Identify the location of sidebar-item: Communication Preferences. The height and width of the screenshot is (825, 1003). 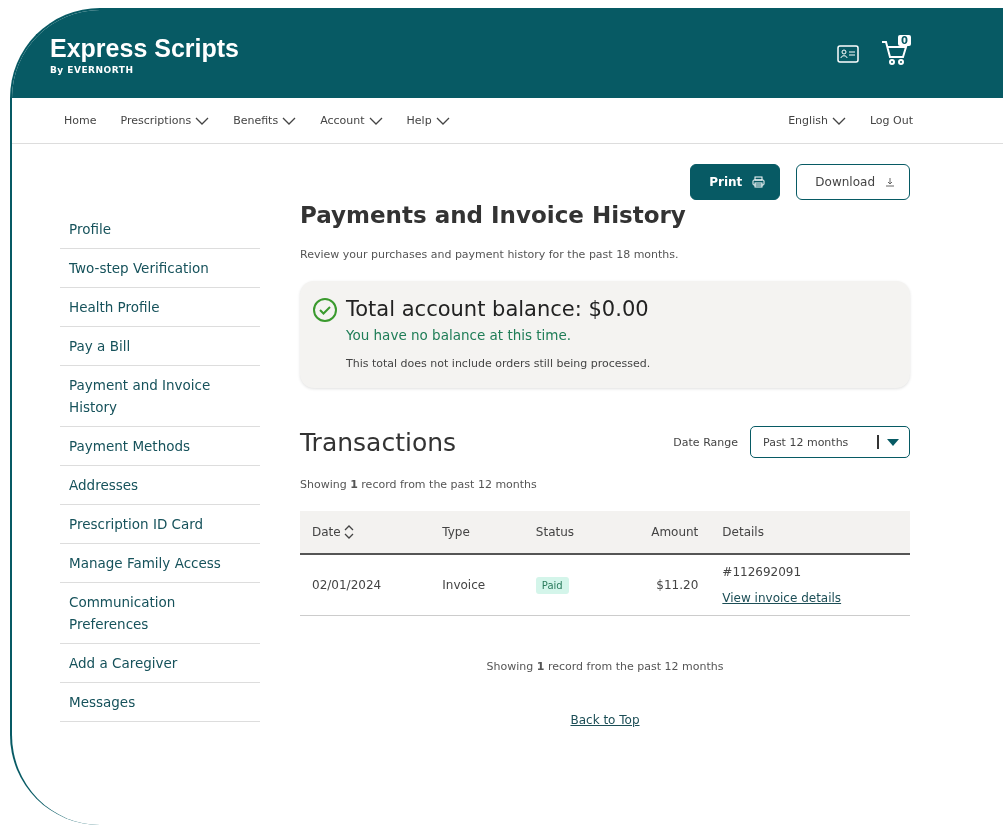
(160, 613).